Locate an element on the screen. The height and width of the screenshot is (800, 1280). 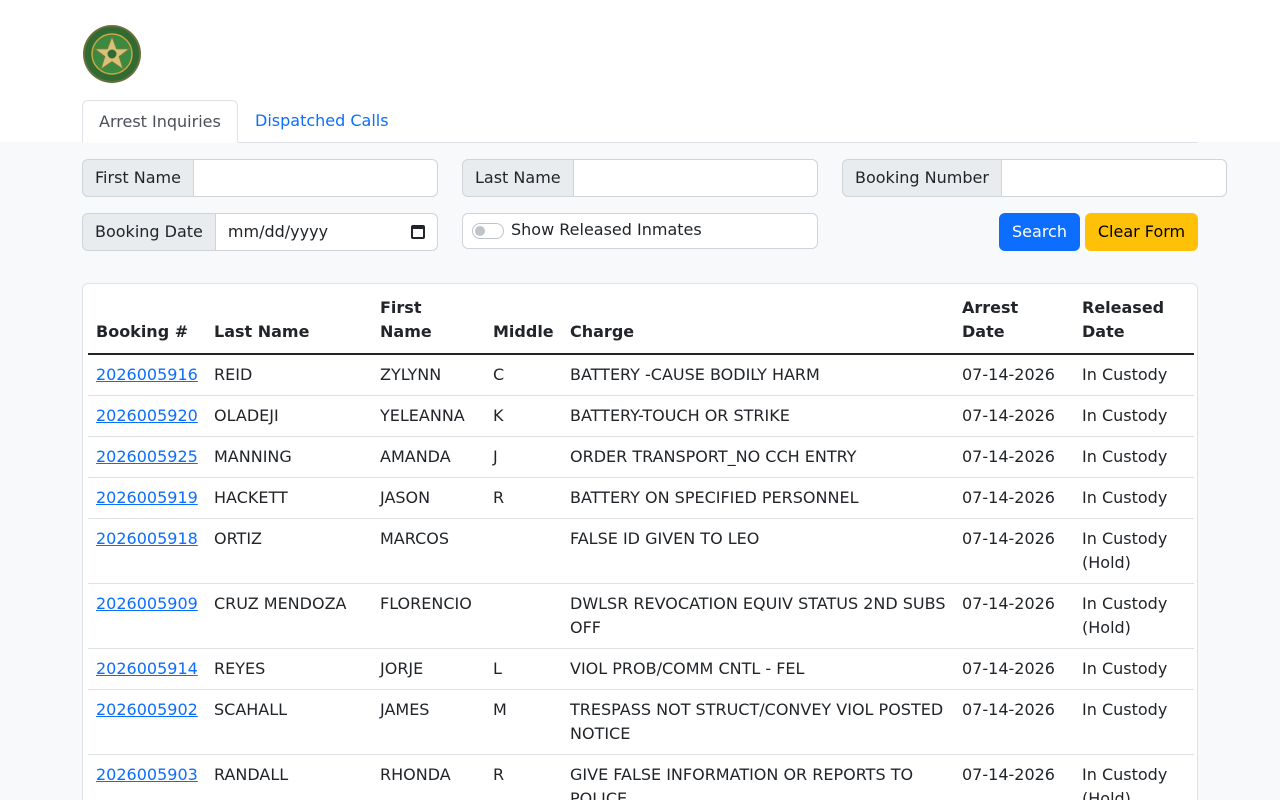
booking-cell: 2026005914 is located at coordinates (147, 669).